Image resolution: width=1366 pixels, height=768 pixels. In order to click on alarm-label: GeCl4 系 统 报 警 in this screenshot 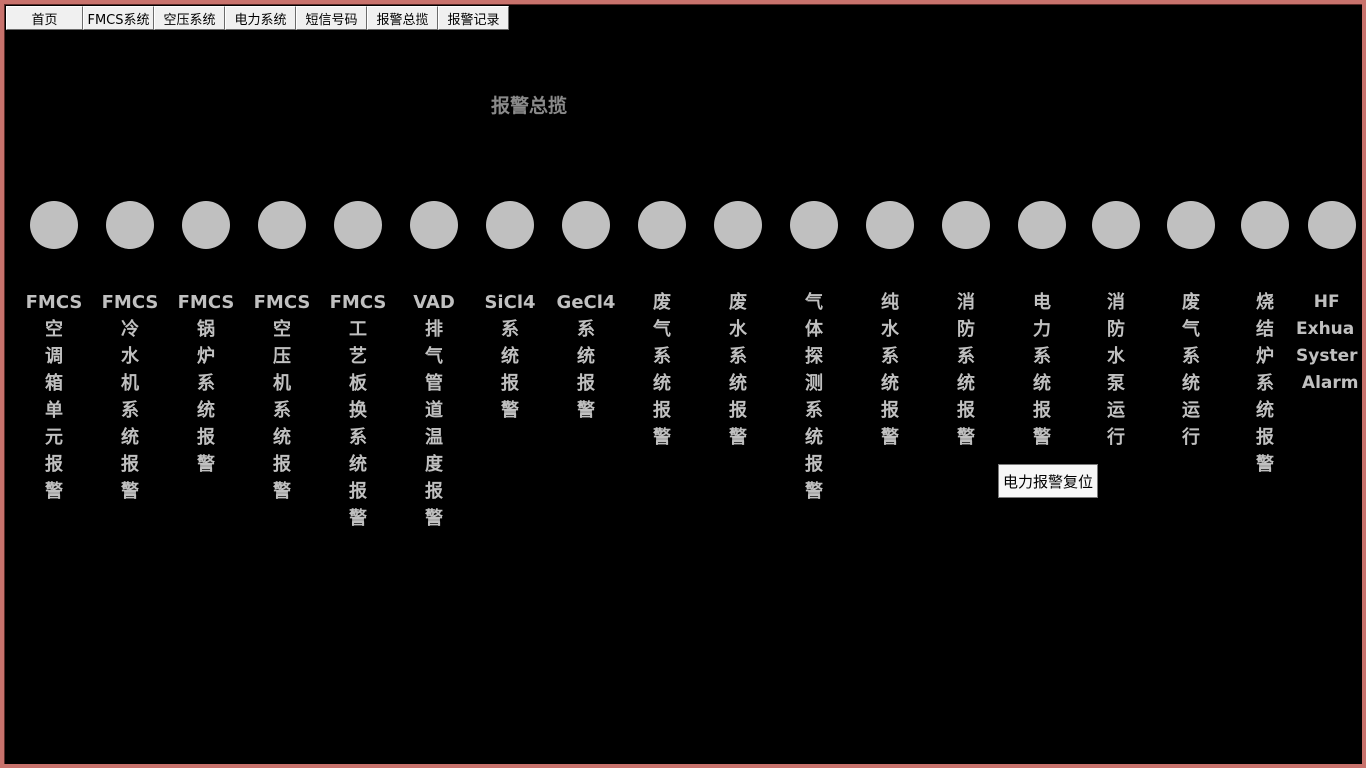, I will do `click(586, 356)`.